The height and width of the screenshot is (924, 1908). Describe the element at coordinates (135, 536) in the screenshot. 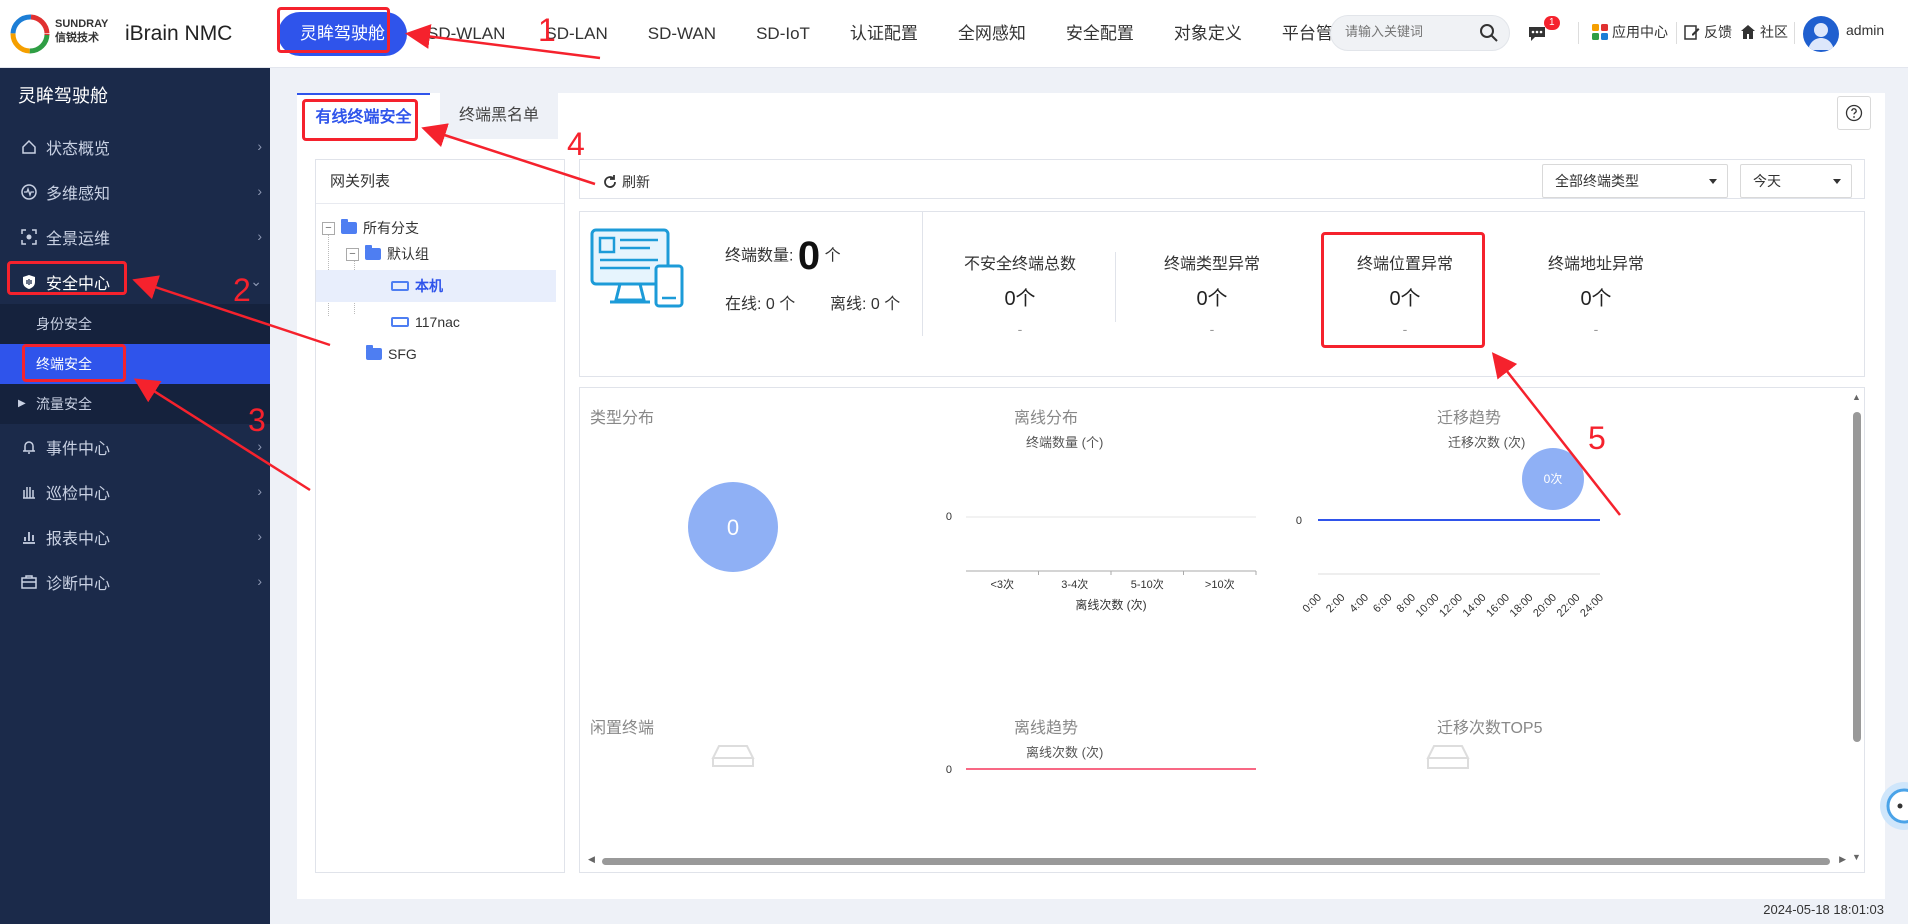

I see `sidebar-item-report-center: 报表中心 ›` at that location.